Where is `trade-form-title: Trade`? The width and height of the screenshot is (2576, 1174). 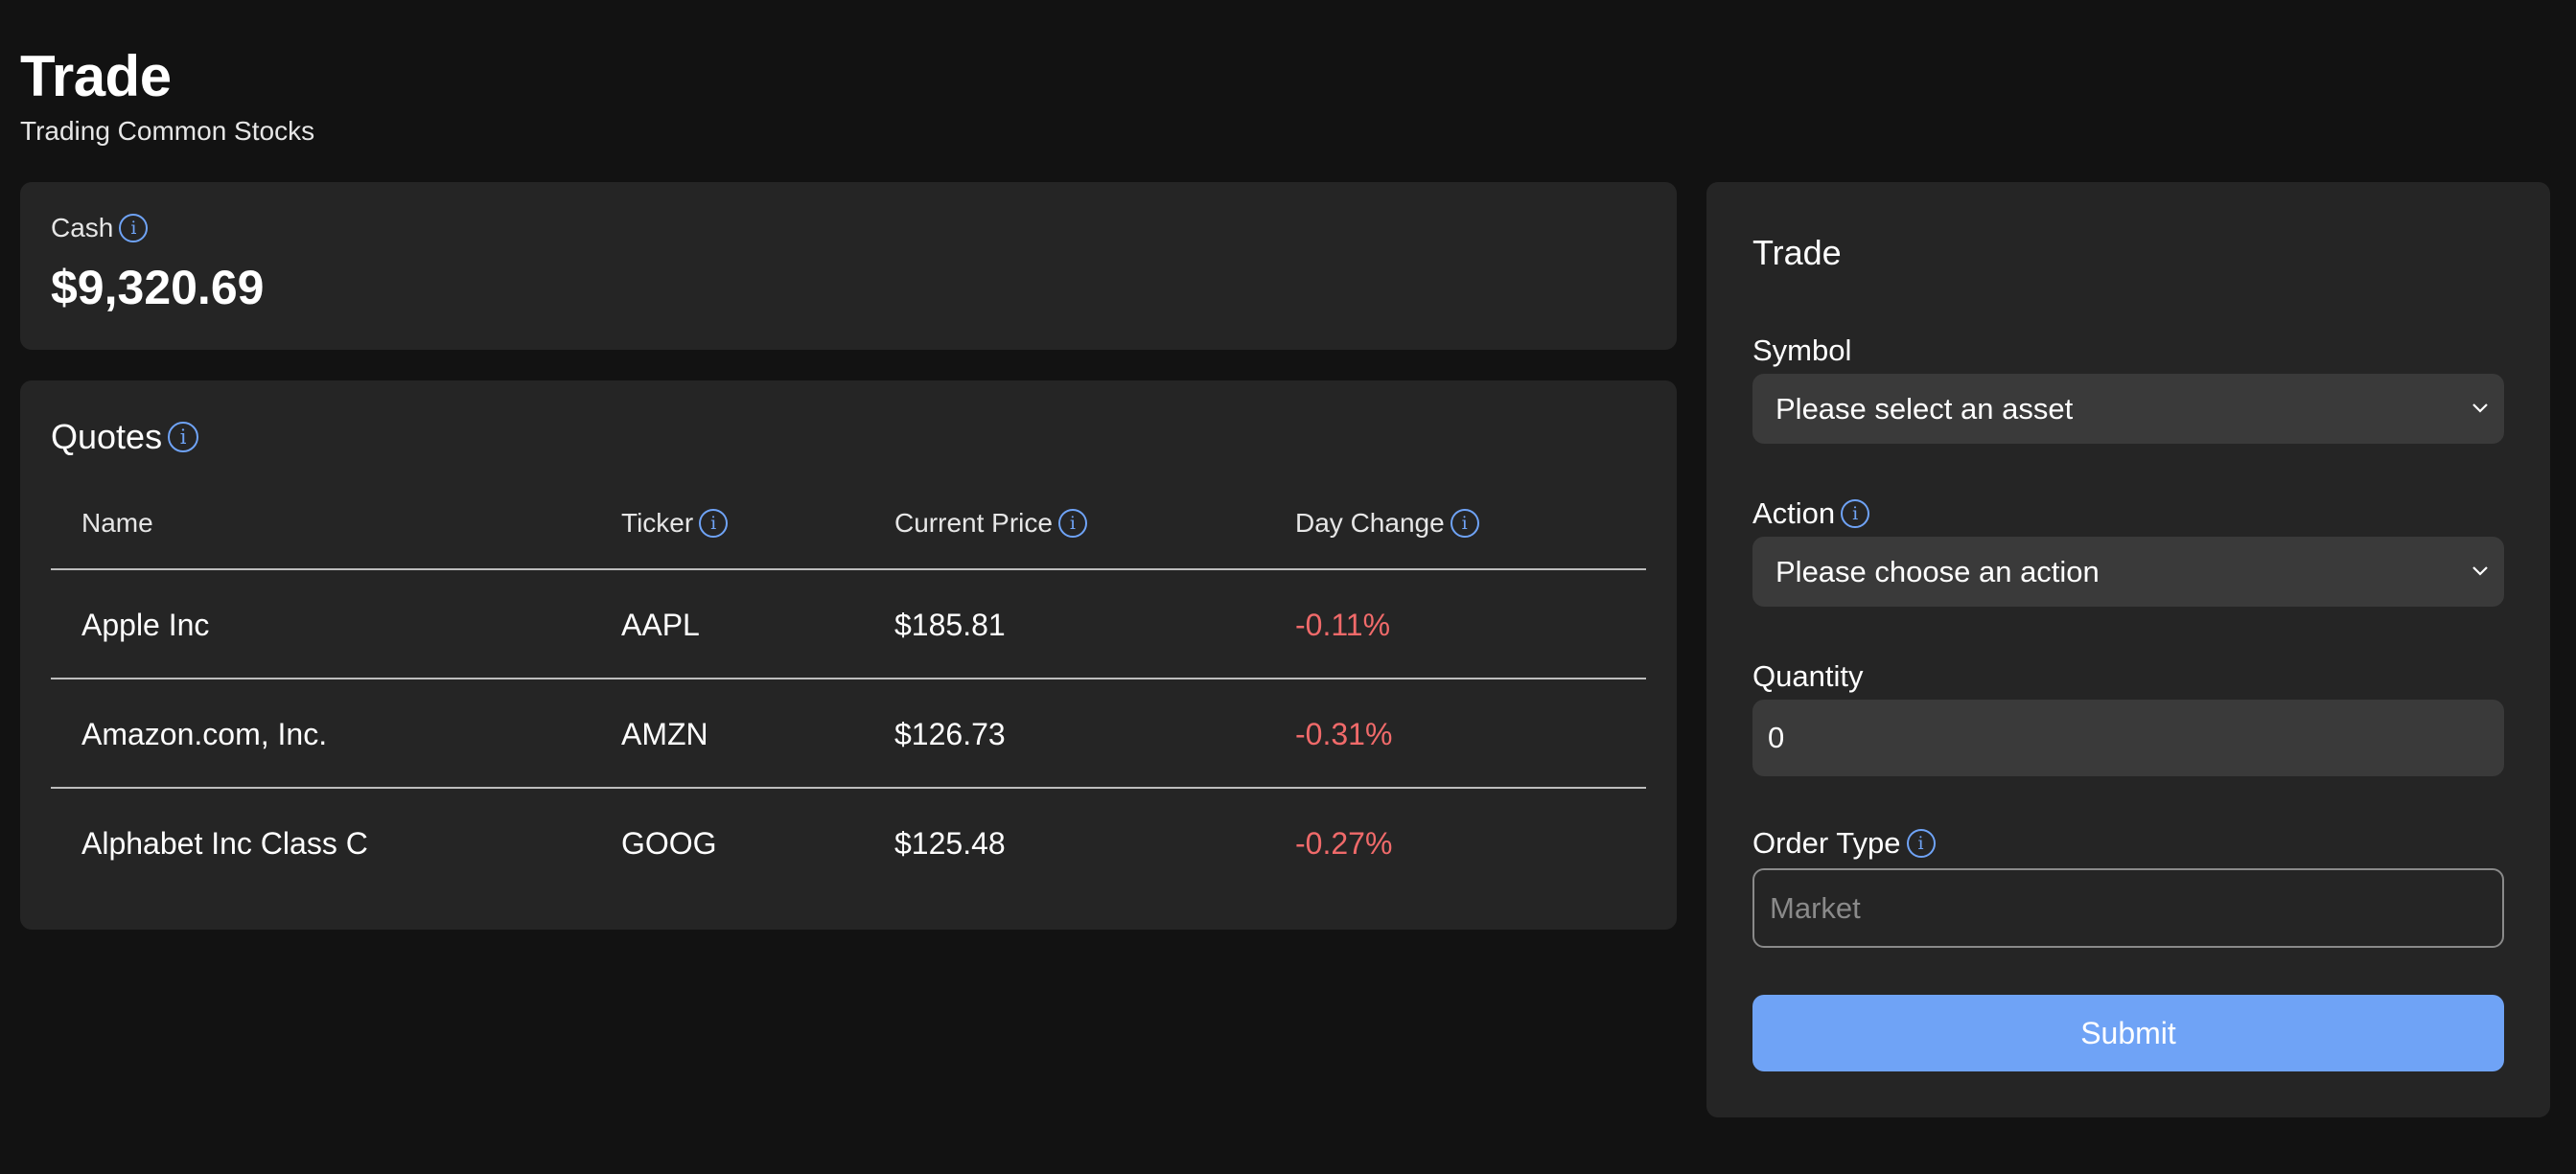 trade-form-title: Trade is located at coordinates (1797, 253).